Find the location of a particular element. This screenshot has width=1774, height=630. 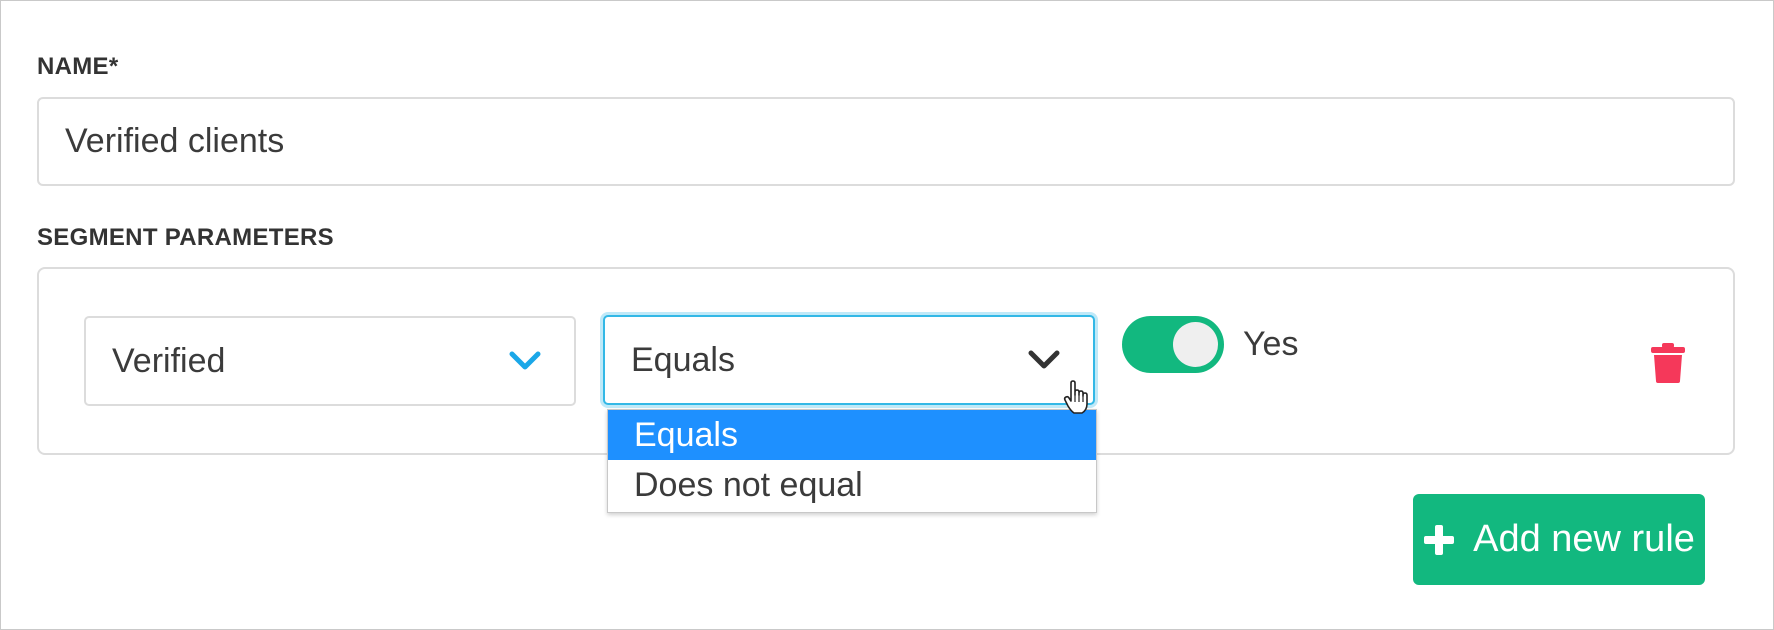

add-new-rule-button: Add new rule is located at coordinates (1559, 539).